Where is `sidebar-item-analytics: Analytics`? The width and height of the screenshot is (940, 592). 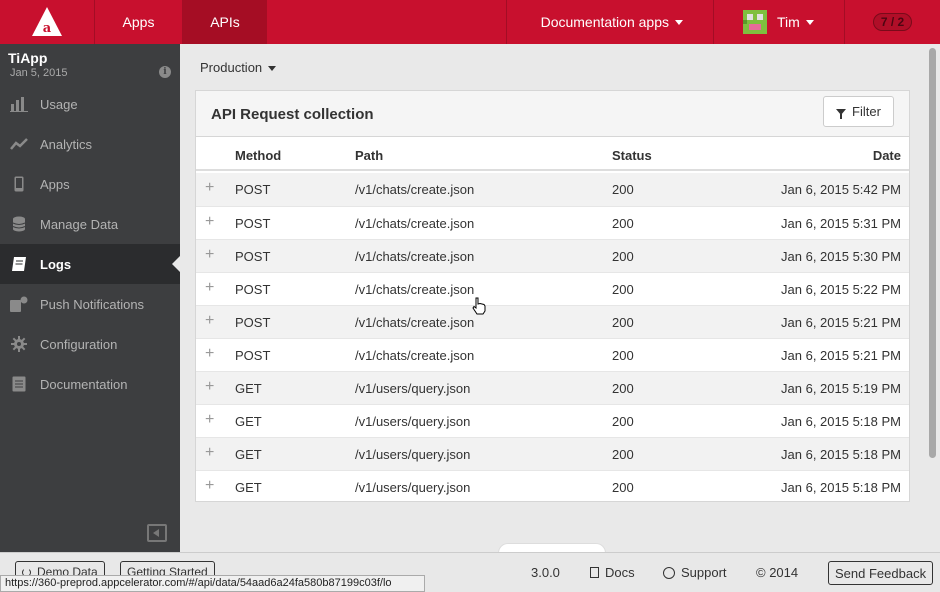
sidebar-item-analytics: Analytics is located at coordinates (90, 144).